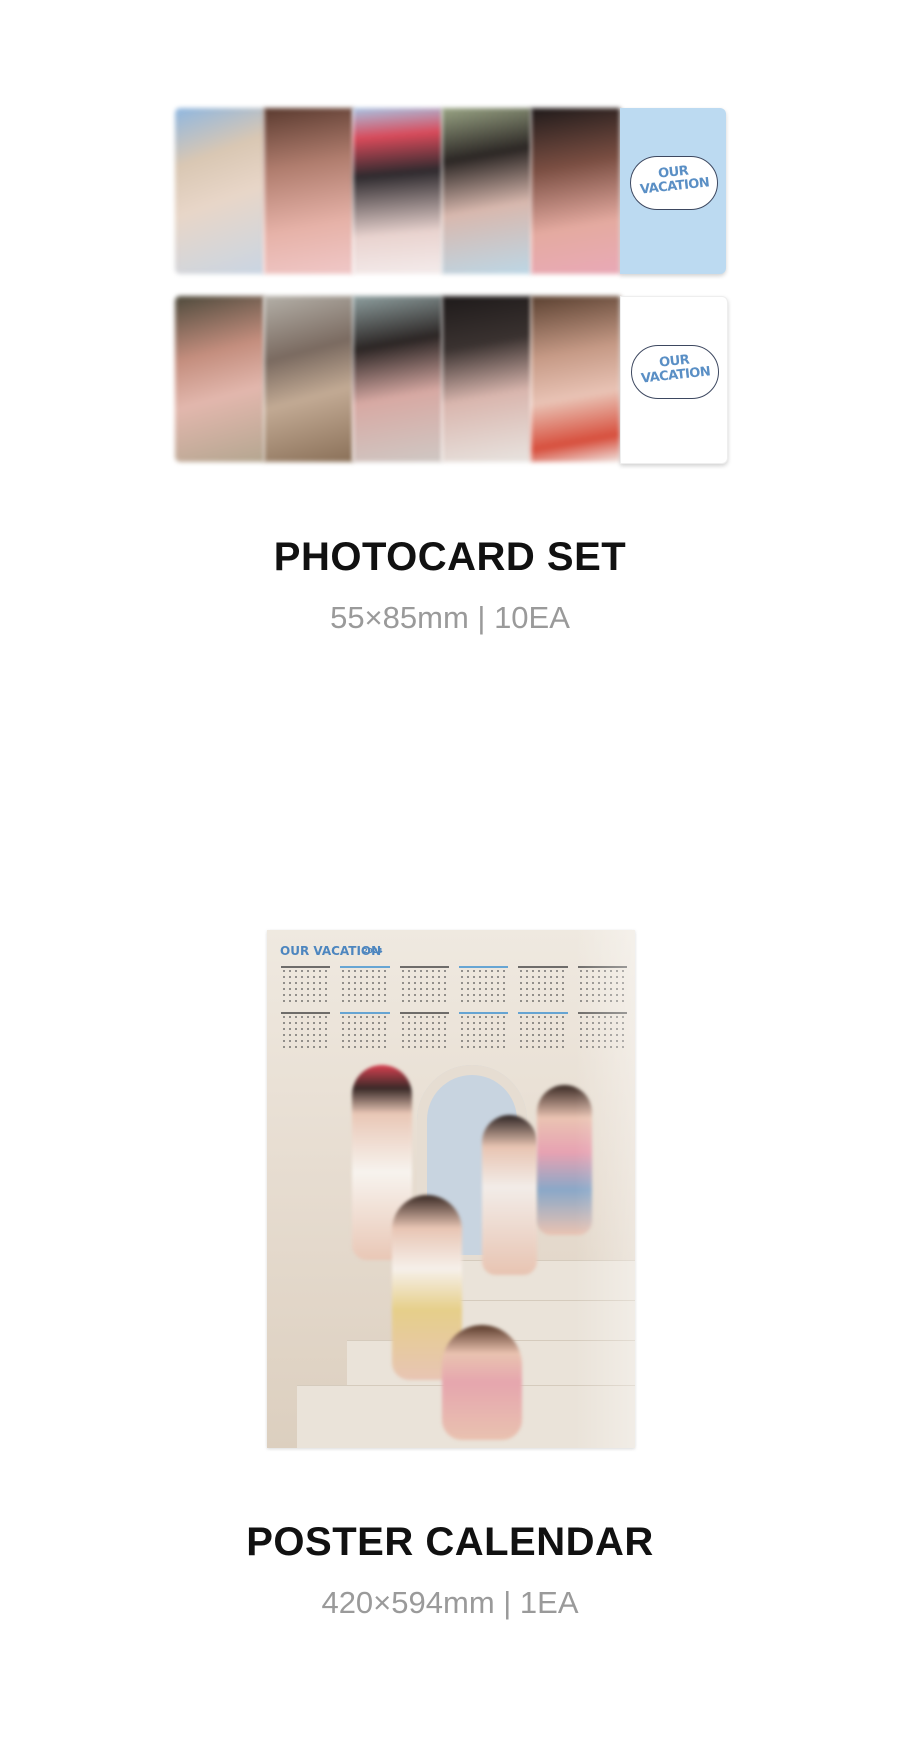 The width and height of the screenshot is (900, 1756). I want to click on photocard-row-2: OUR VACATION, so click(451, 380).